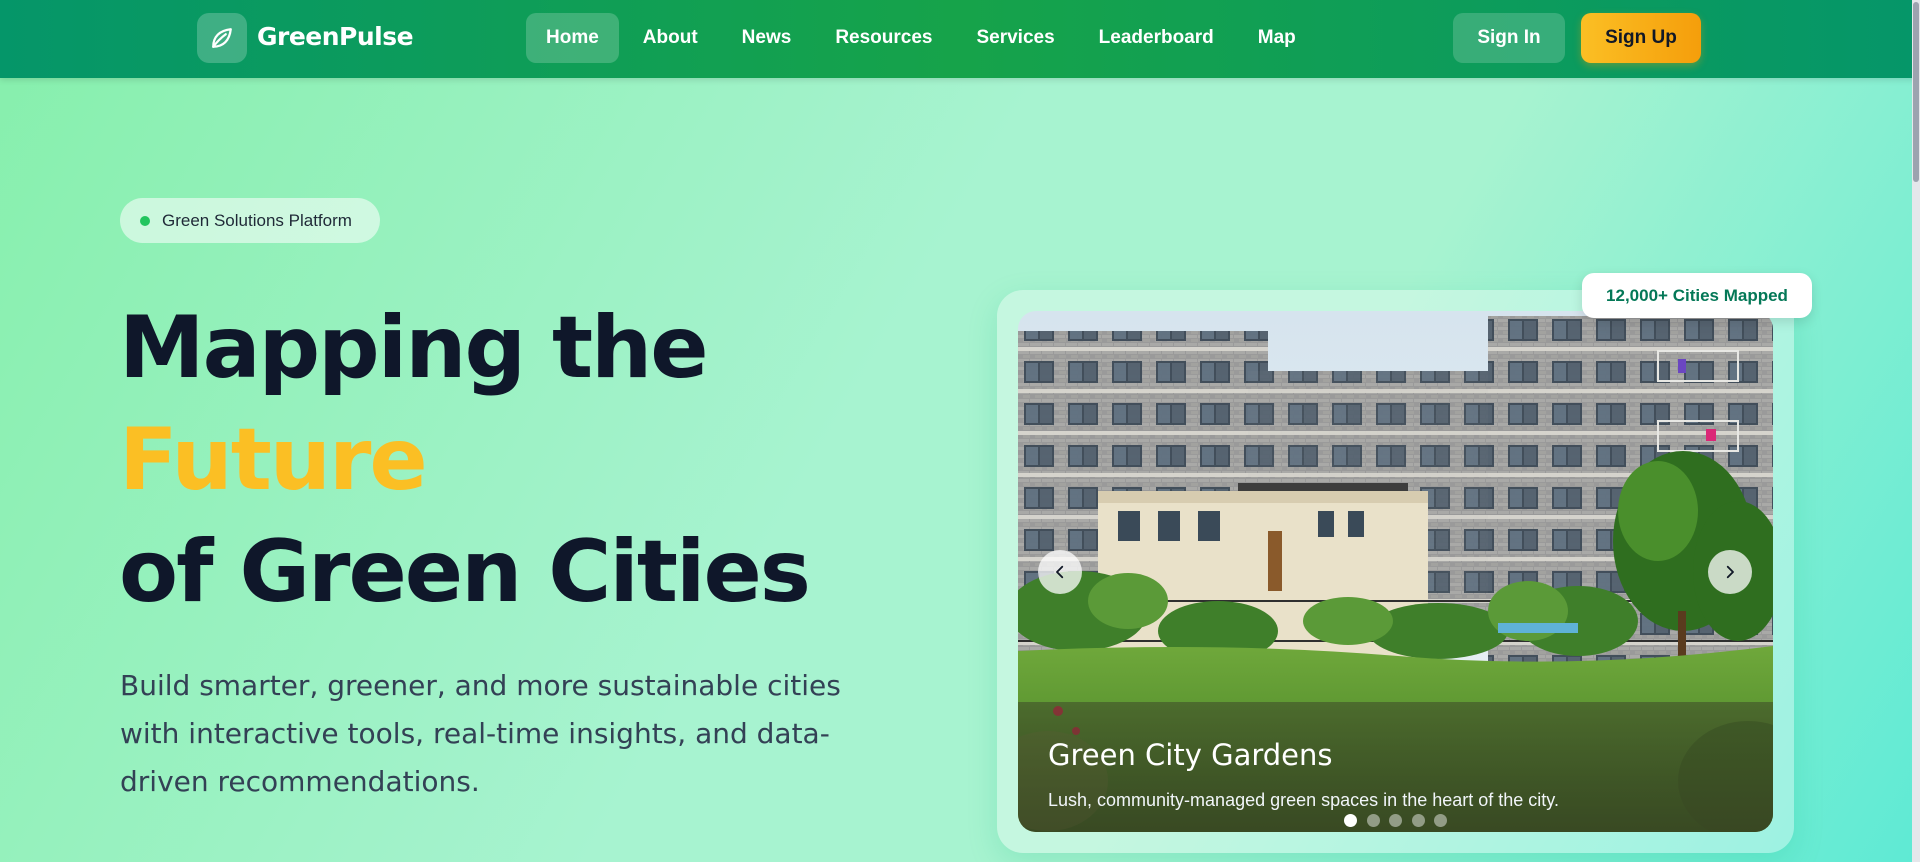  I want to click on sign-in-button: Sign In, so click(1509, 38).